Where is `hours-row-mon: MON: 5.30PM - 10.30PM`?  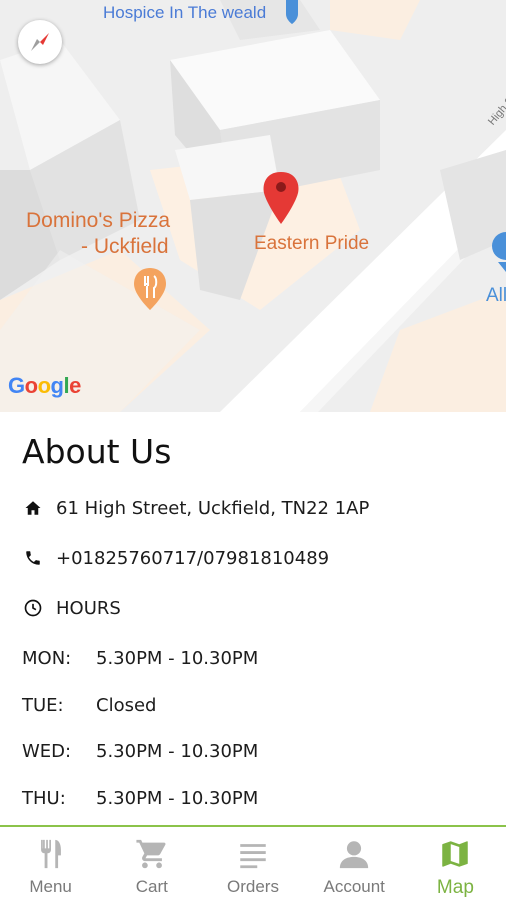
hours-row-mon: MON: 5.30PM - 10.30PM is located at coordinates (140, 658).